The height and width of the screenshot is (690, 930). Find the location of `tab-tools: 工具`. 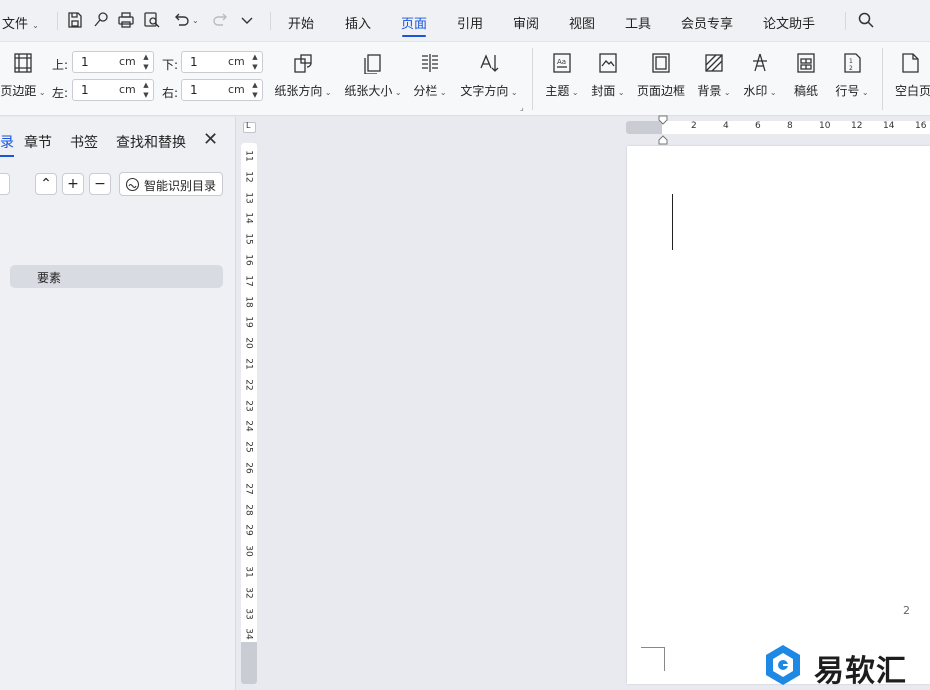

tab-tools: 工具 is located at coordinates (638, 22).